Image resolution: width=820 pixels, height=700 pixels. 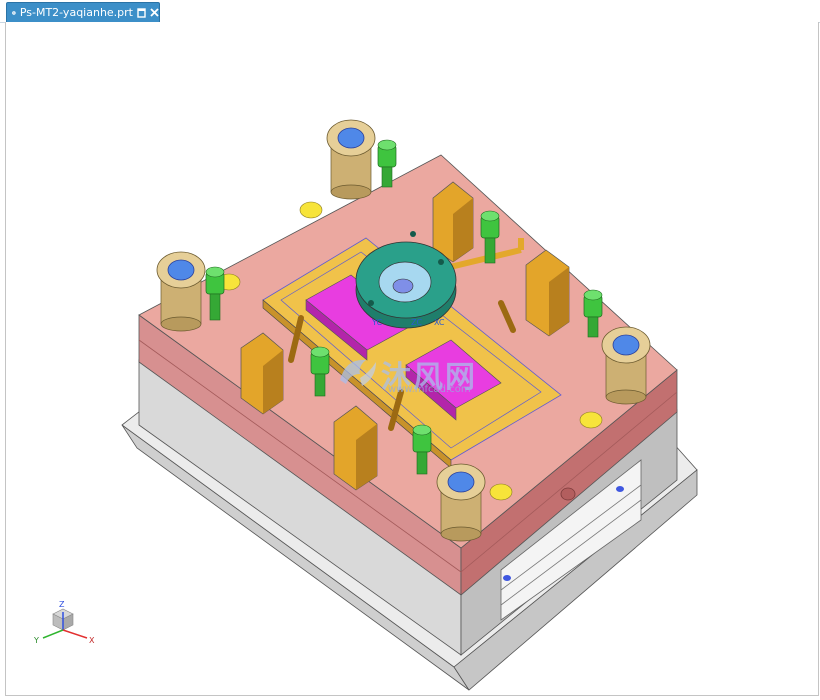 What do you see at coordinates (429, 389) in the screenshot?
I see `watermark-url: www.mfcad.com` at bounding box center [429, 389].